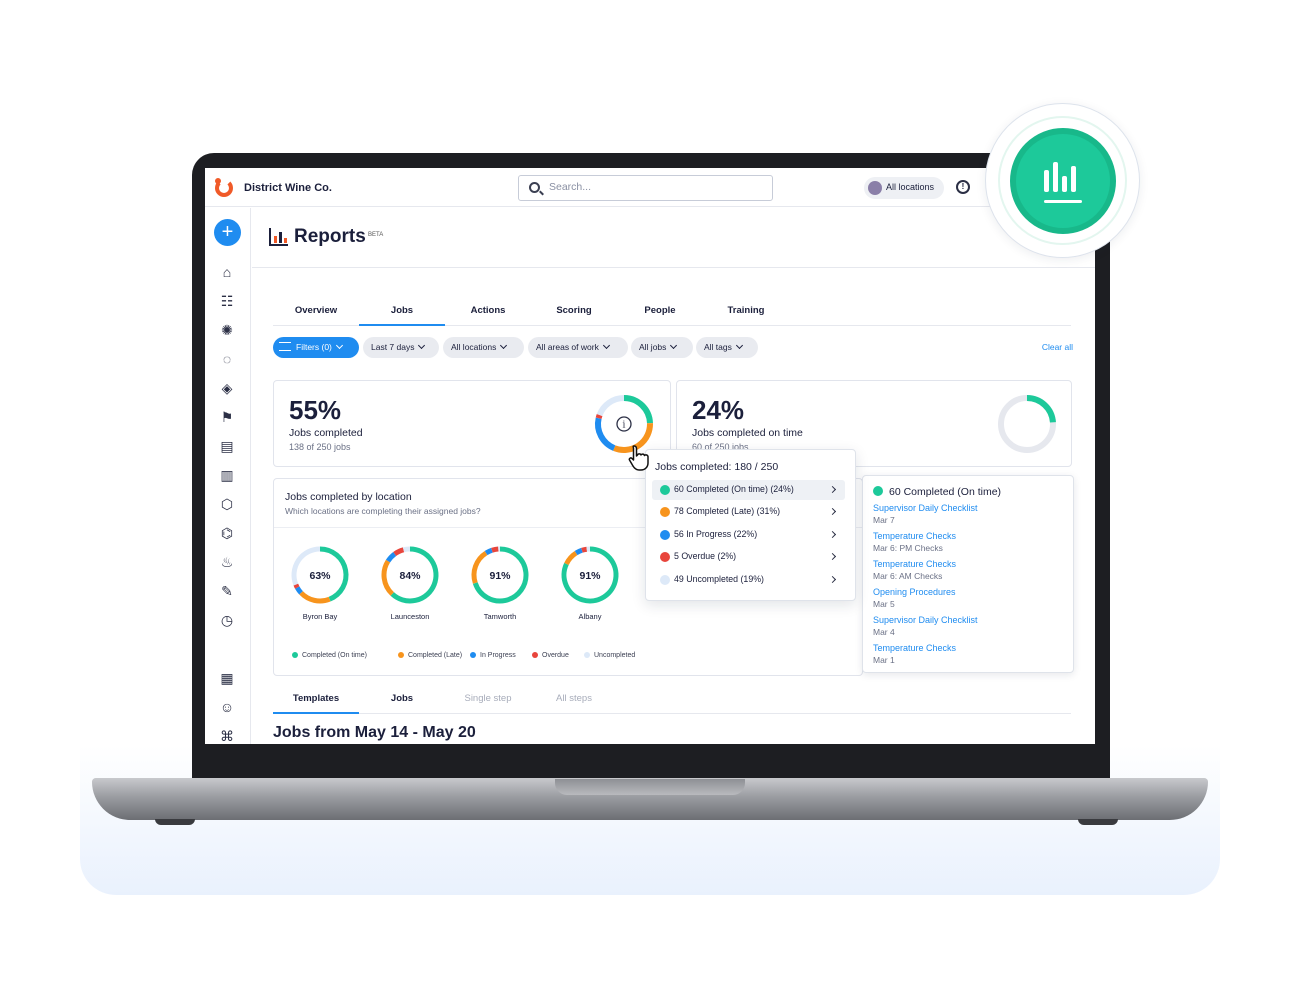 Image resolution: width=1300 pixels, height=1000 pixels. Describe the element at coordinates (550, 655) in the screenshot. I see `legend-item: Overdue` at that location.